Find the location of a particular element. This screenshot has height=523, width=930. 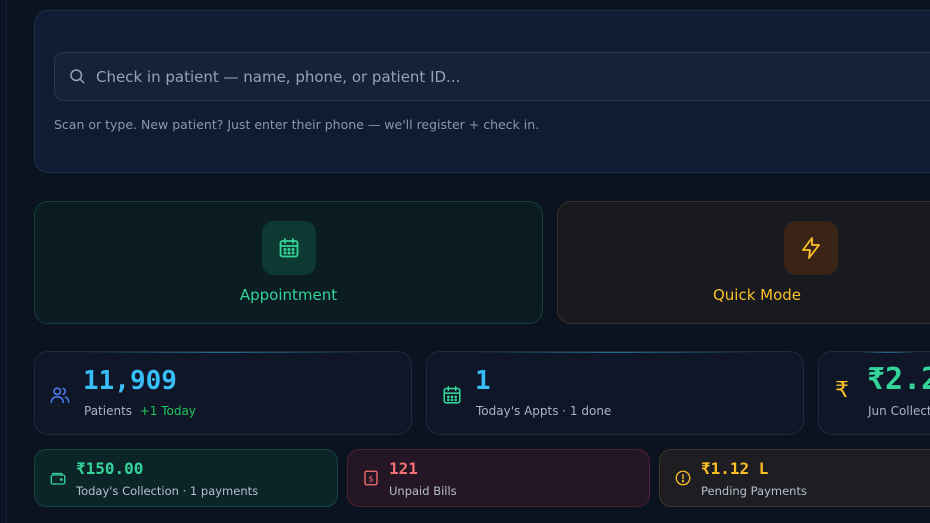

unpaid-bills-label: Unpaid Bills is located at coordinates (423, 491).